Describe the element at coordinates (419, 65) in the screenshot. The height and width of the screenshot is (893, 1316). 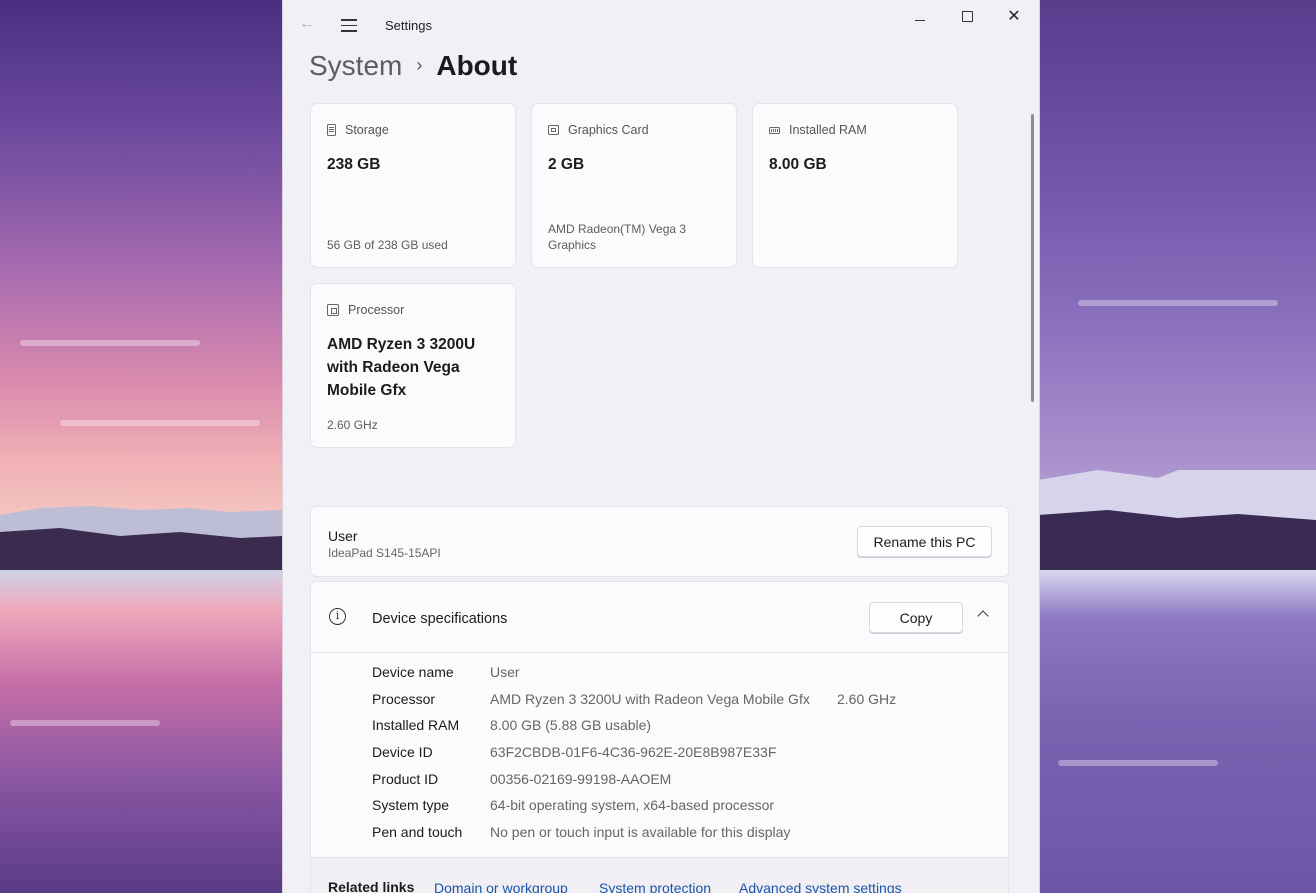
I see `chevron-right-icon: ›` at that location.